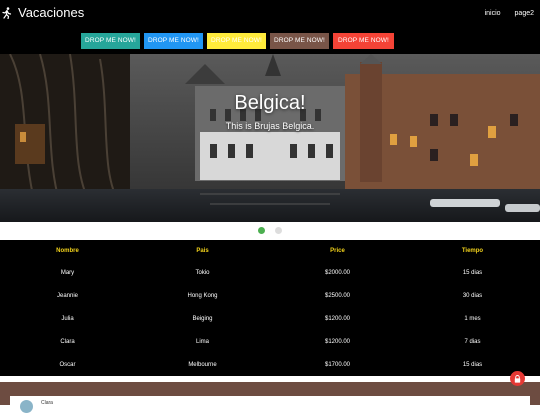 The width and height of the screenshot is (540, 413). What do you see at coordinates (270, 319) in the screenshot?
I see `table-row: Julia Beiging $1200.00 1 mes` at bounding box center [270, 319].